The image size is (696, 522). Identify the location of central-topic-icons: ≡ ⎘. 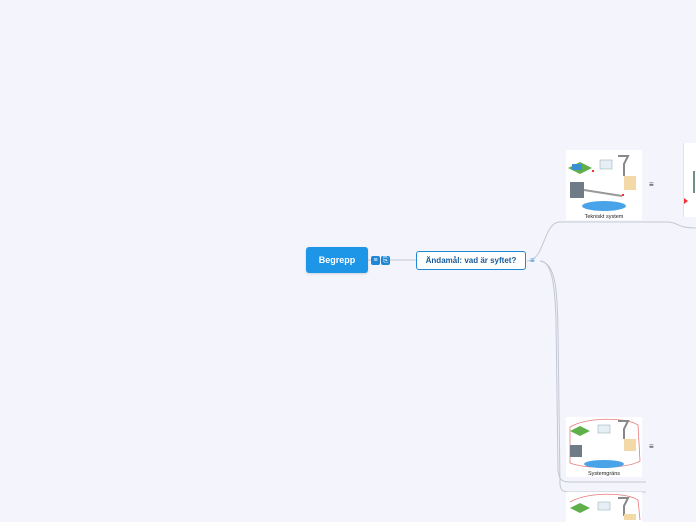
(380, 260).